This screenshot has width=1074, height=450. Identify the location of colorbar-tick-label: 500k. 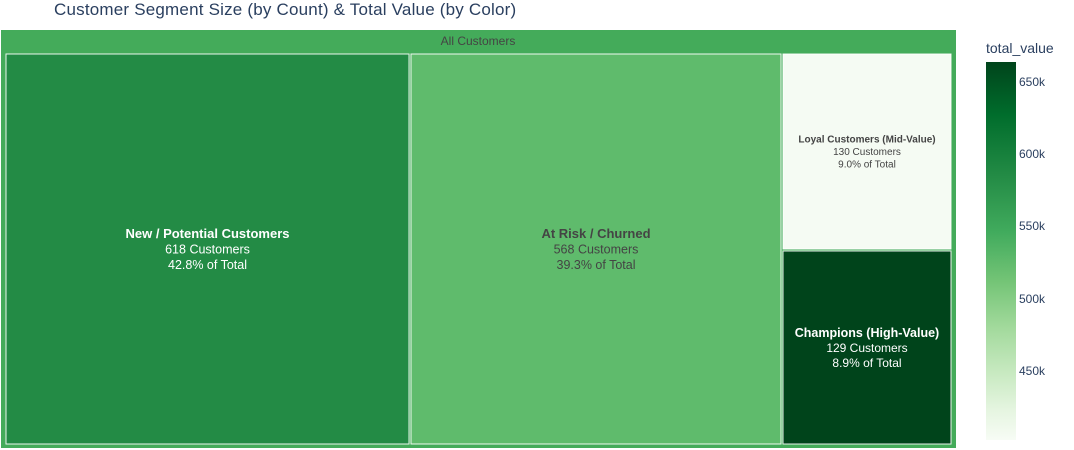
(1032, 298).